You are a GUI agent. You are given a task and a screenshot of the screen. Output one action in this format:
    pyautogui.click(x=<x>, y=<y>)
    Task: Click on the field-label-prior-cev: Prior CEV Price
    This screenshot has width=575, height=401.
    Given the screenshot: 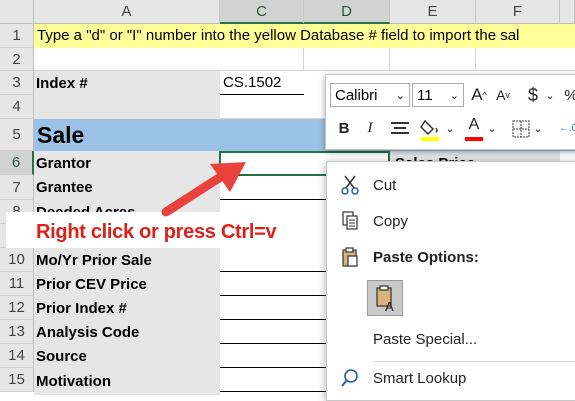 What is the action you would take?
    pyautogui.click(x=127, y=284)
    